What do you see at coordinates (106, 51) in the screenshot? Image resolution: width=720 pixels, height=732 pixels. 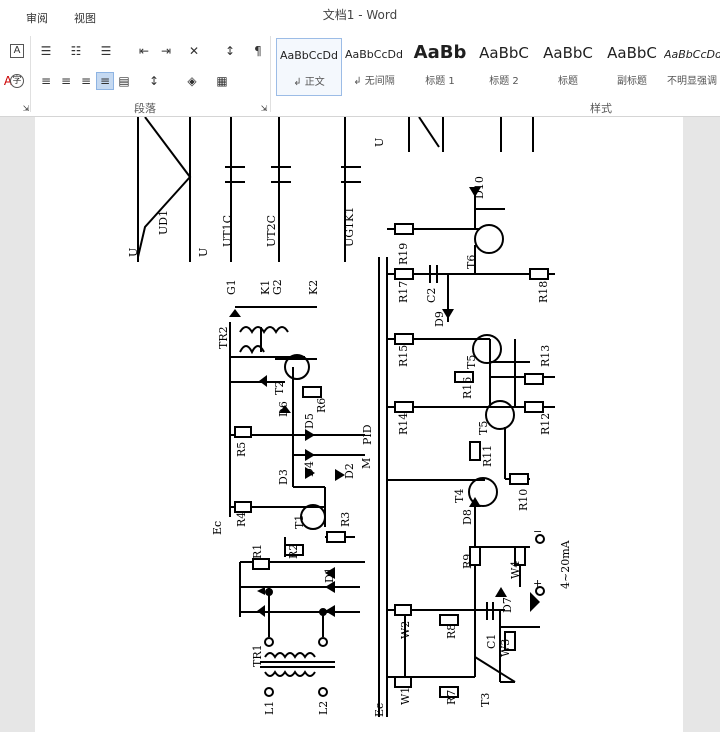 I see `multilevel-list-icon: ☰` at bounding box center [106, 51].